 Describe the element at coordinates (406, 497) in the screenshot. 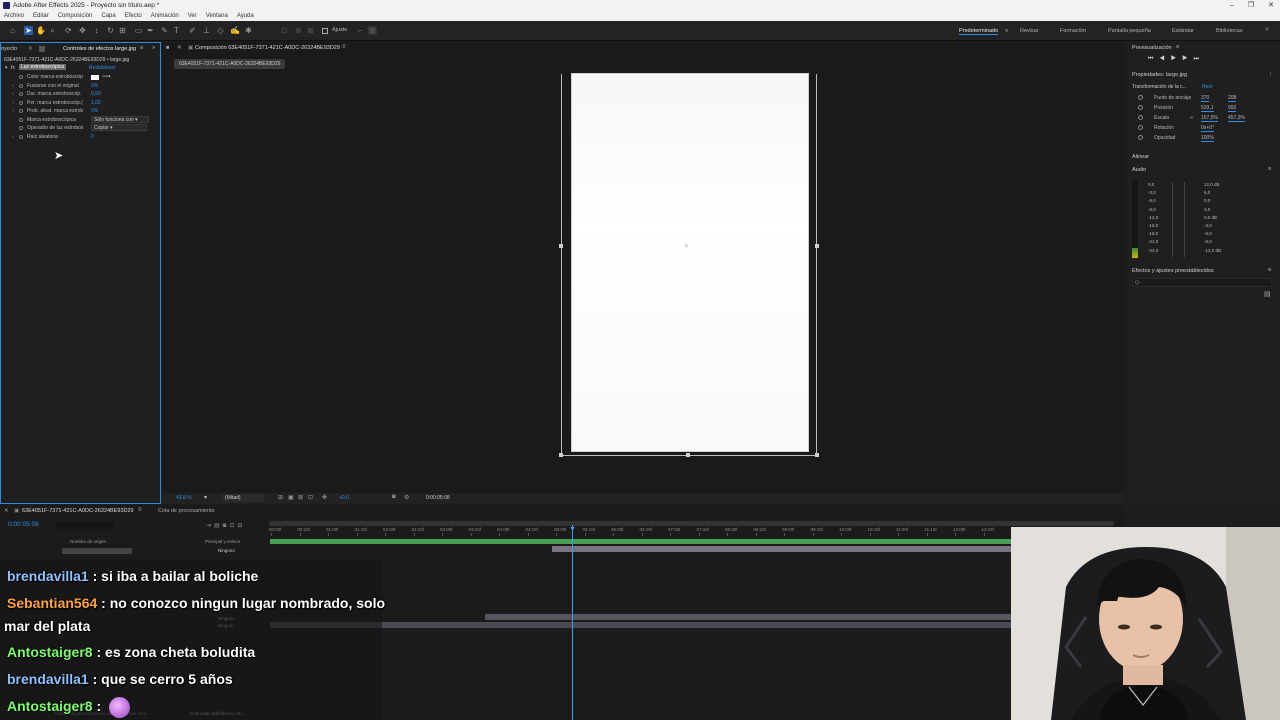

I see `show-snapshot-icon: ⚙` at that location.